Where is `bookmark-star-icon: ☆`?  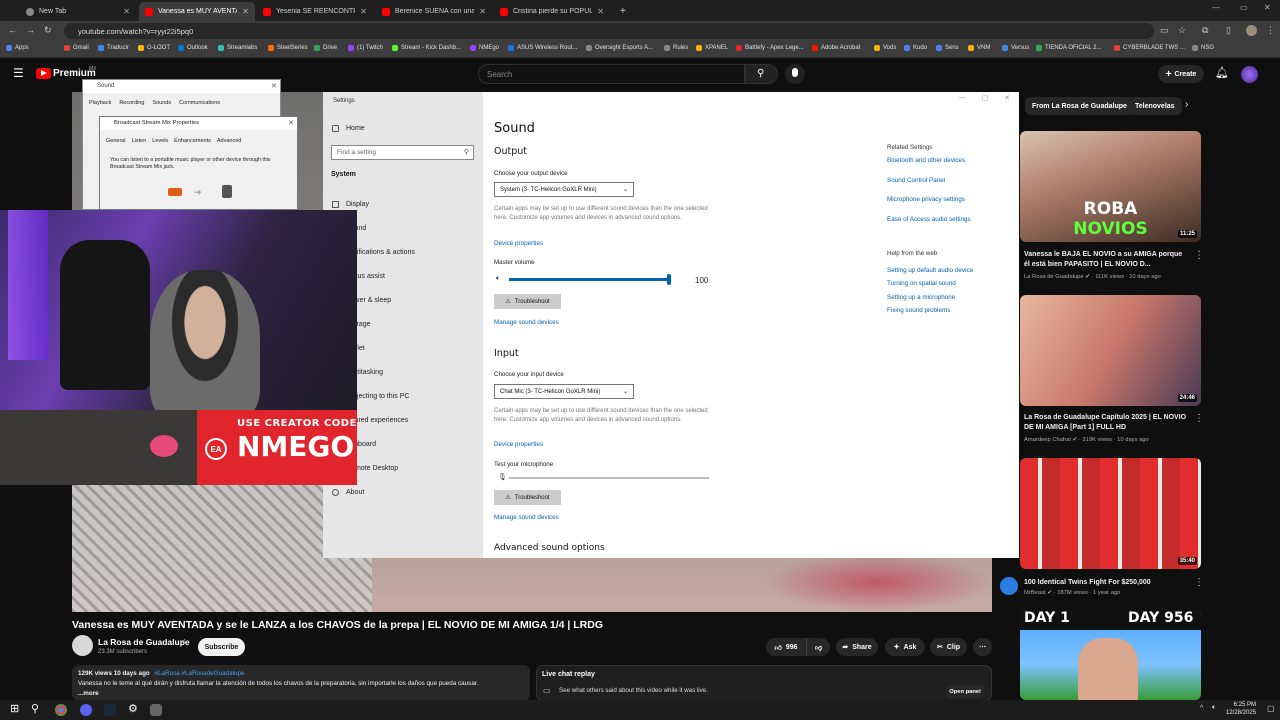
bookmark-star-icon: ☆ is located at coordinates (1182, 30).